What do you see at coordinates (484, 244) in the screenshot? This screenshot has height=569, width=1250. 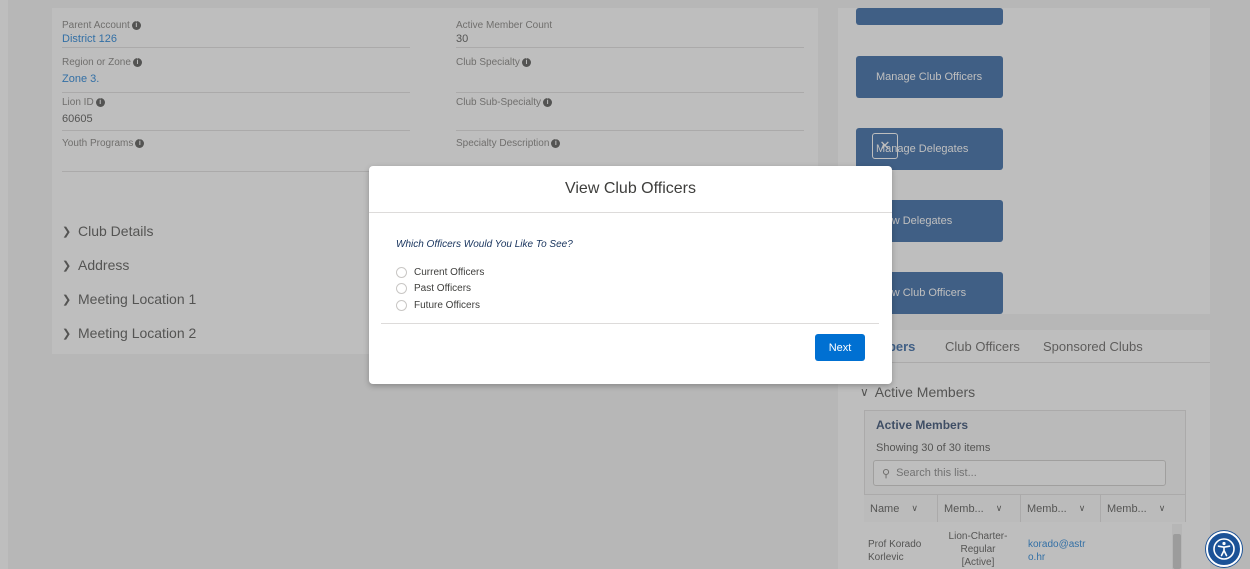 I see `modal-question: Which Officers Would You Like To See?` at bounding box center [484, 244].